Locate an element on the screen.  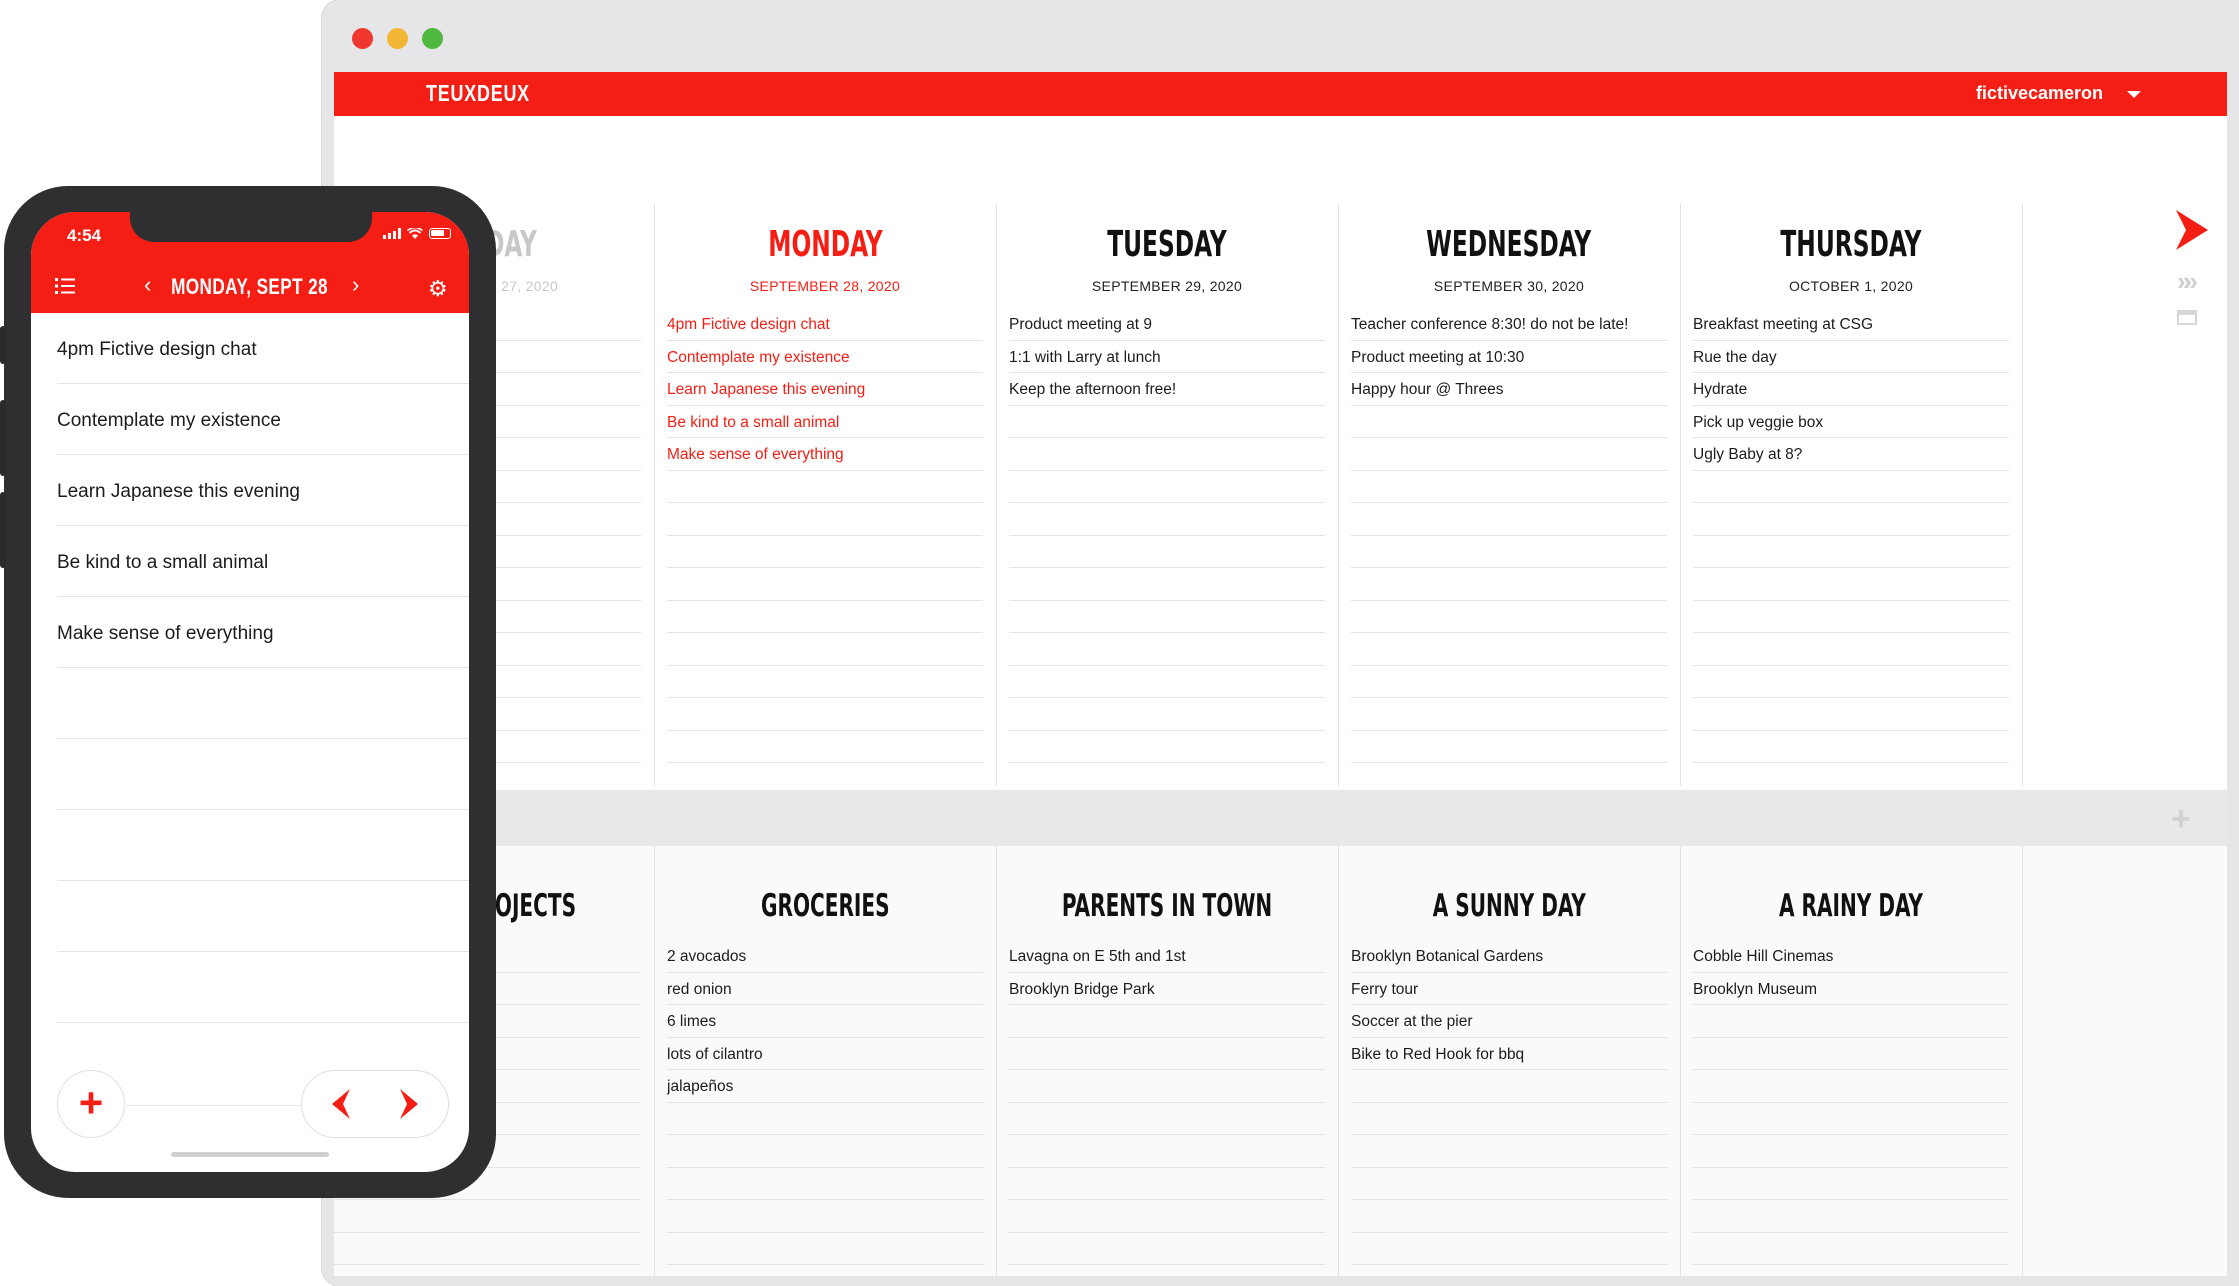
list-item: Brooklyn Museum is located at coordinates (1851, 989).